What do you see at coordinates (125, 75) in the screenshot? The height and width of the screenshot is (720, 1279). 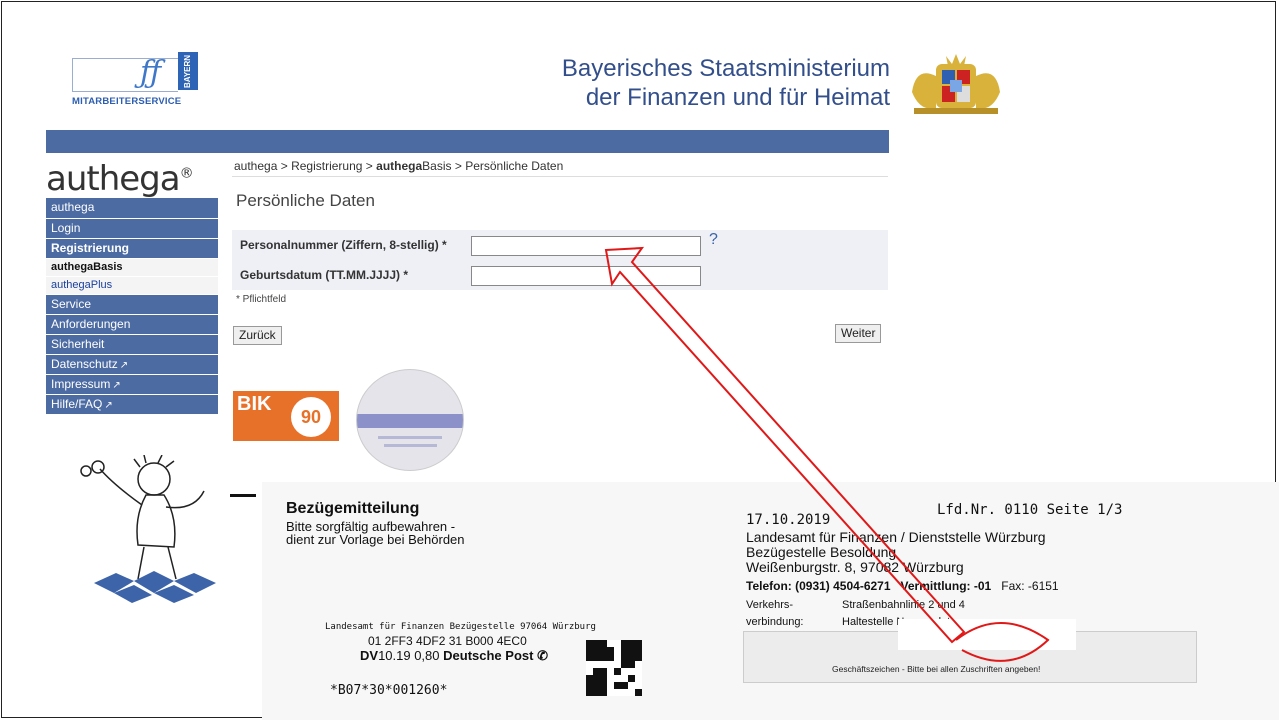 I see `logo-outline` at bounding box center [125, 75].